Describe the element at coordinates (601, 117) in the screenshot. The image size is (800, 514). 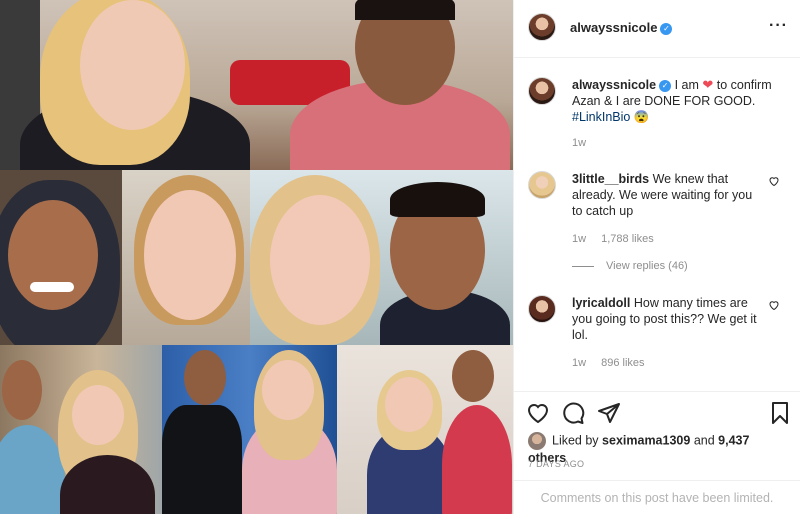
I see `caption-hashtag: #LinkInBio` at that location.